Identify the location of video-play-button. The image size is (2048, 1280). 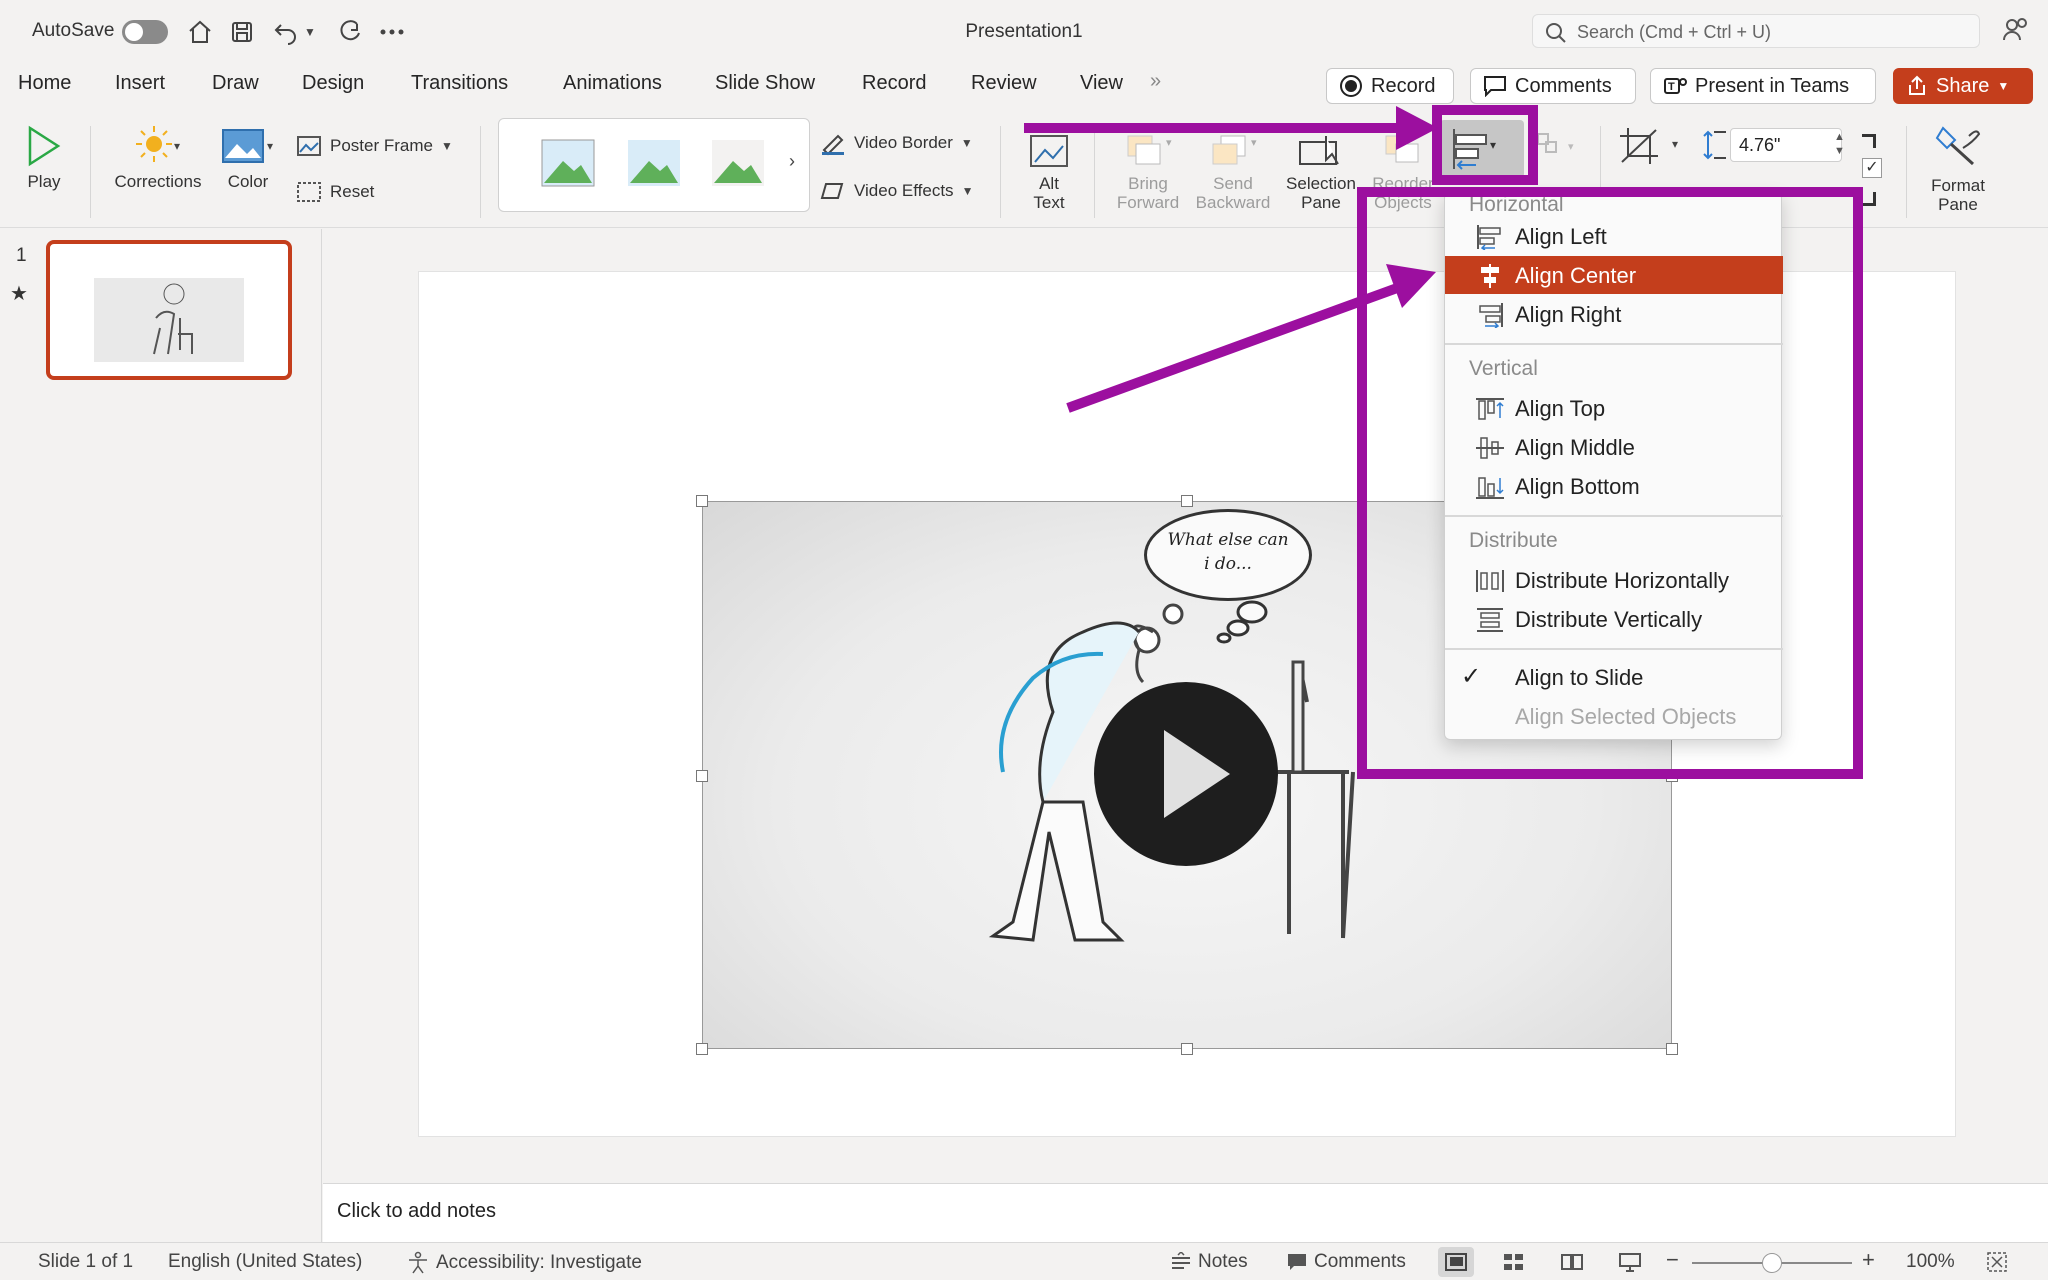
(1186, 774).